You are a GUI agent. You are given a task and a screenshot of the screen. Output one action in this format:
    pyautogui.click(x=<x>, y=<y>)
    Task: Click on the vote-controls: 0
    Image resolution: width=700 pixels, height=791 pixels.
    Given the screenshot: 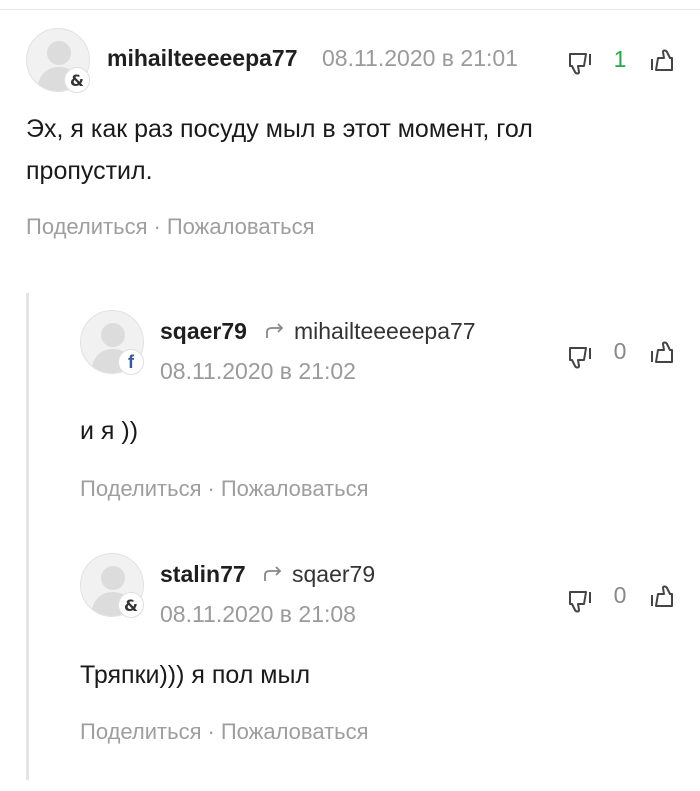 What is the action you would take?
    pyautogui.click(x=621, y=599)
    